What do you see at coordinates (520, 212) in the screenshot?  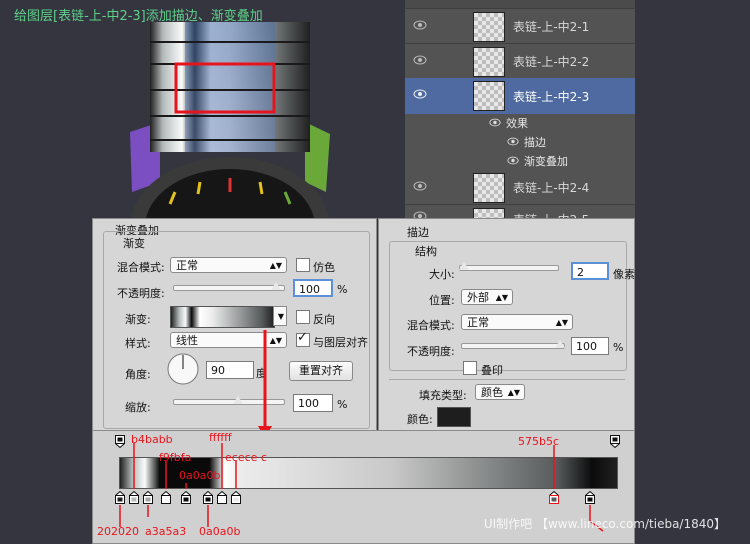 I see `layer-row: 表链-上-中2-5` at bounding box center [520, 212].